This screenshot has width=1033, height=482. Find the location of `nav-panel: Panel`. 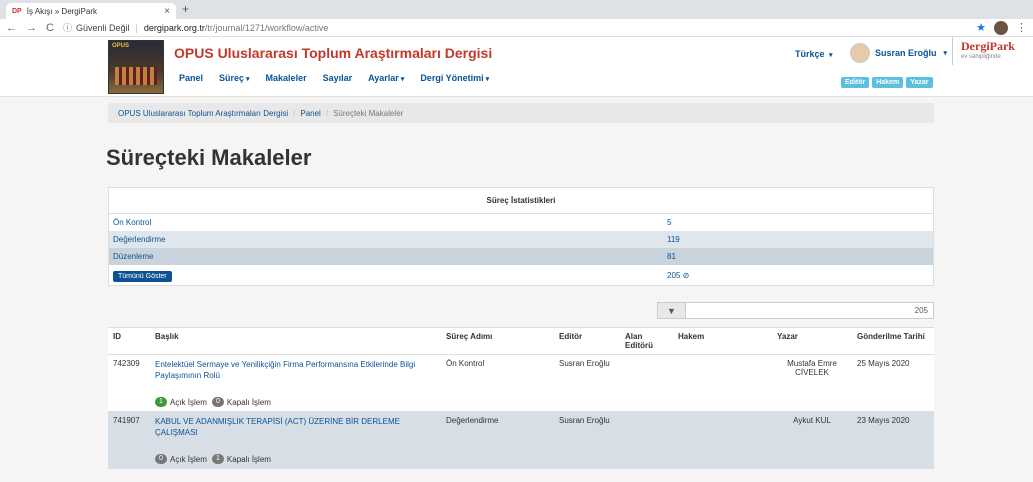

nav-panel: Panel is located at coordinates (191, 78).